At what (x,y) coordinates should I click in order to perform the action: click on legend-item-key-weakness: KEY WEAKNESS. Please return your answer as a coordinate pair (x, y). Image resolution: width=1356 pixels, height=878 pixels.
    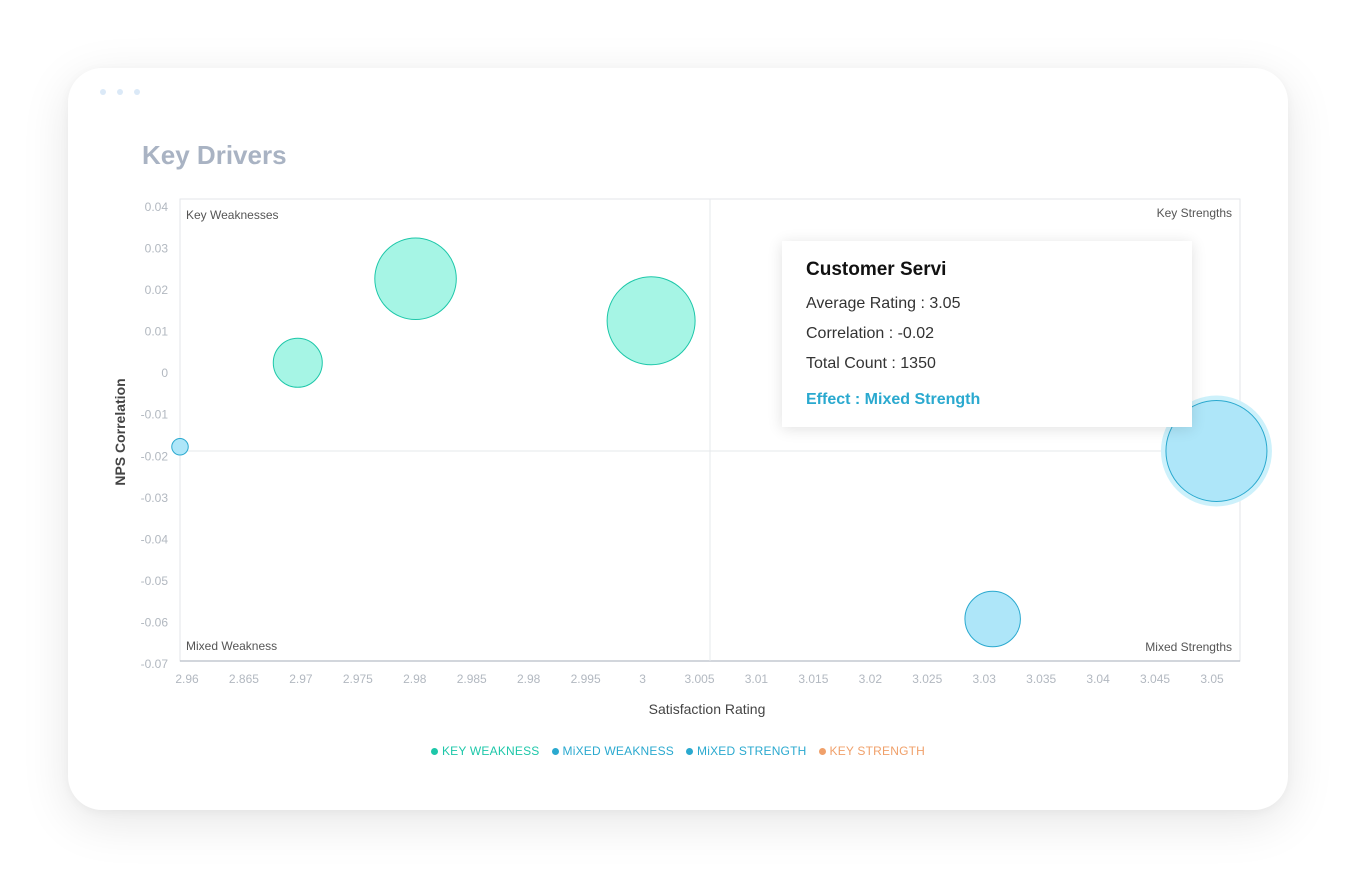
    Looking at the image, I should click on (485, 751).